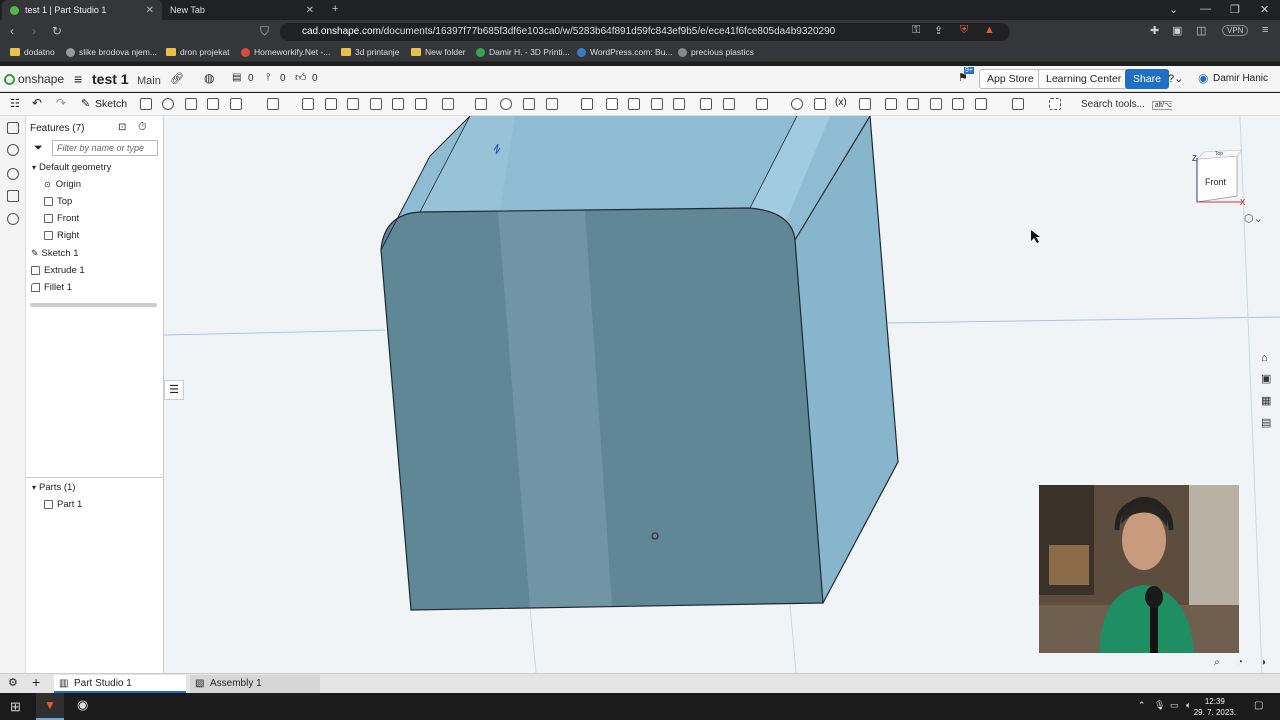 The image size is (1280, 720). I want to click on wallet-icon: ◫, so click(1201, 30).